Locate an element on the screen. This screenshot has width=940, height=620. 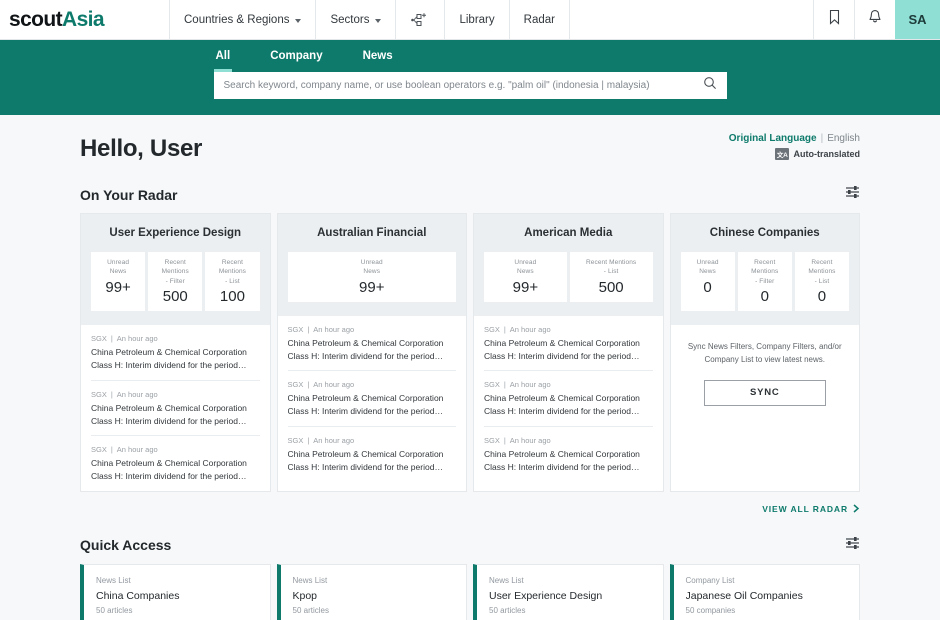
nav-network-add is located at coordinates (421, 19).